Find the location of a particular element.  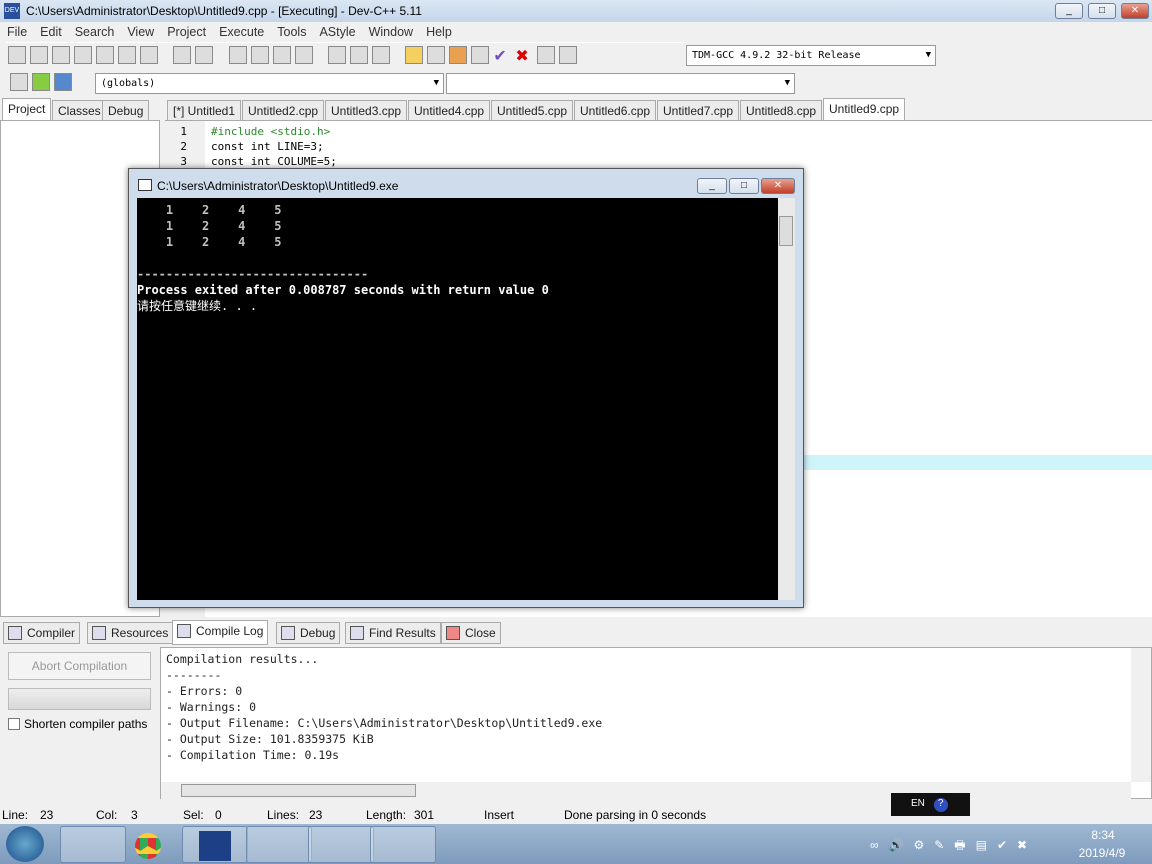

menu-help: Help is located at coordinates (438, 30).